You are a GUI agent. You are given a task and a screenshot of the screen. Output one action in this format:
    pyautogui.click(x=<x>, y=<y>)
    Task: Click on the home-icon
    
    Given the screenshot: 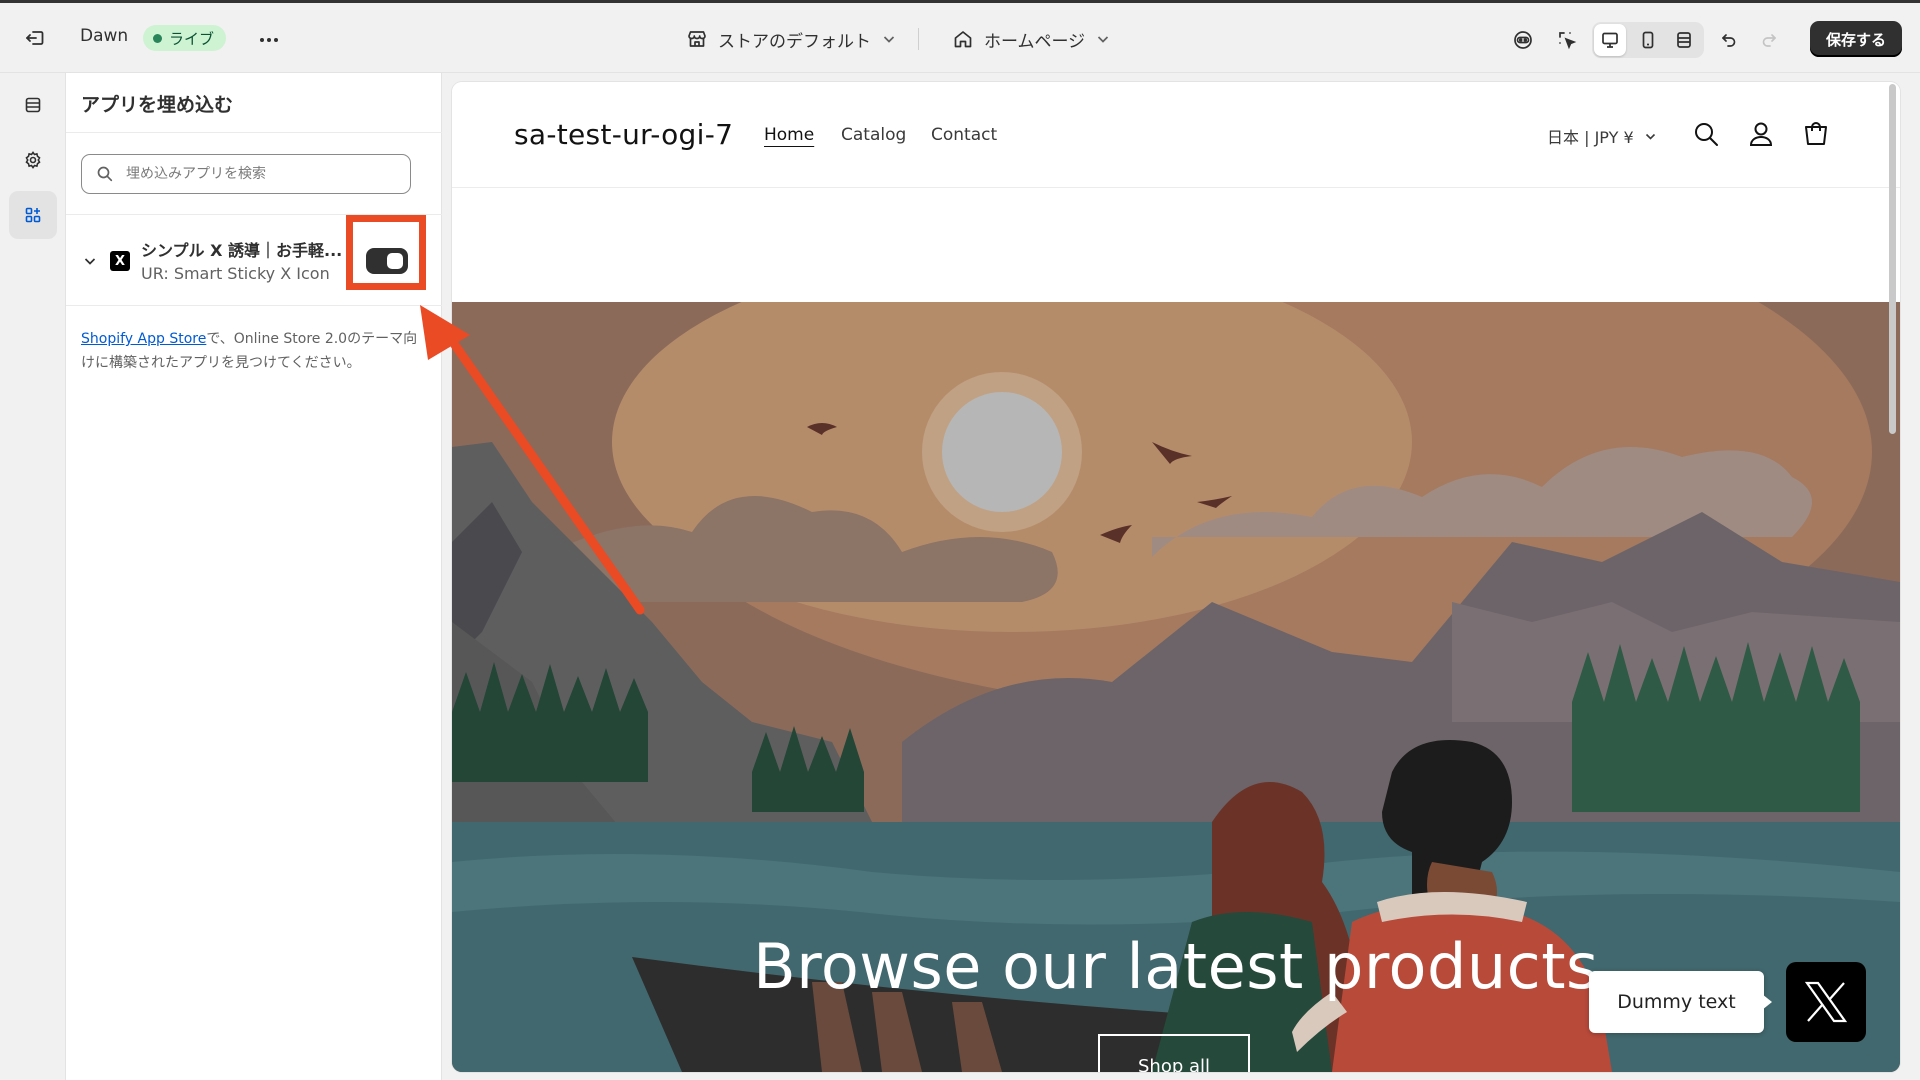 What is the action you would take?
    pyautogui.click(x=963, y=39)
    